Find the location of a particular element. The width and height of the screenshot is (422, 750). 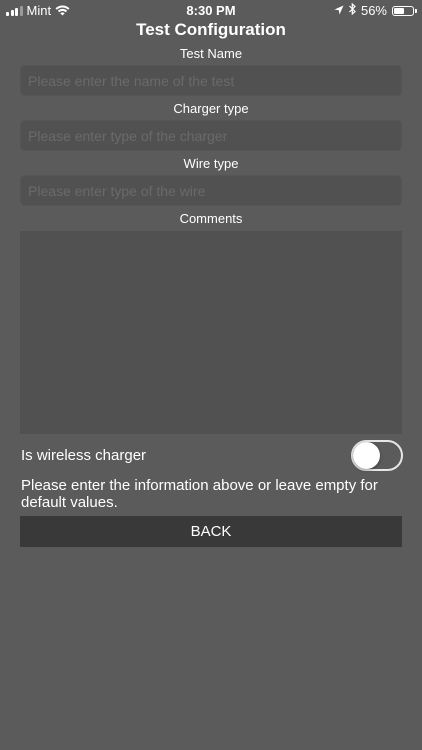

status-bar: Mint 8:30 PM 56% is located at coordinates (211, 11).